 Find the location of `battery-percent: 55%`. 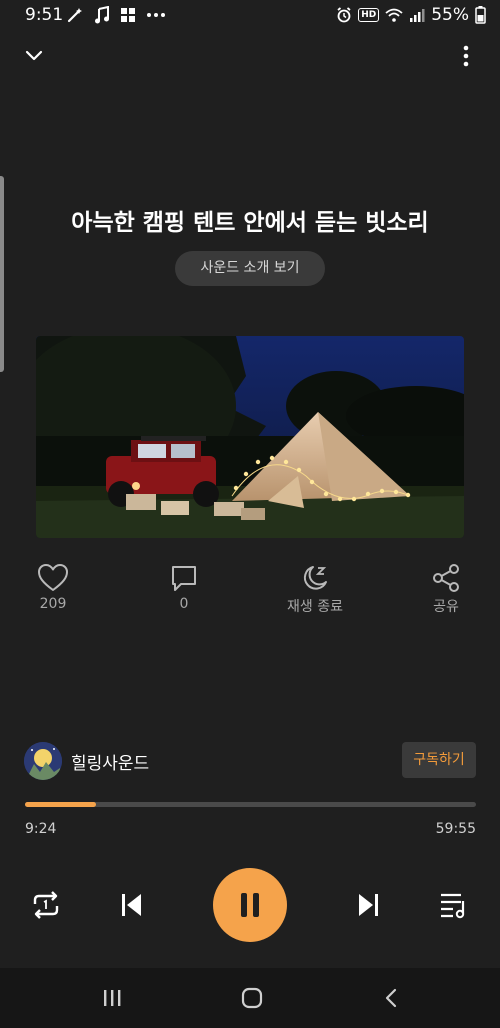

battery-percent: 55% is located at coordinates (450, 15).